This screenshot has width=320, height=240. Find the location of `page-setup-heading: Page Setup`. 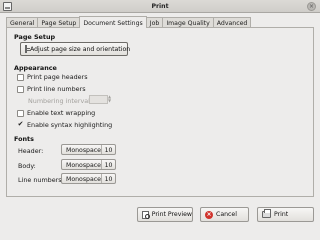

page-setup-heading: Page Setup is located at coordinates (35, 37).